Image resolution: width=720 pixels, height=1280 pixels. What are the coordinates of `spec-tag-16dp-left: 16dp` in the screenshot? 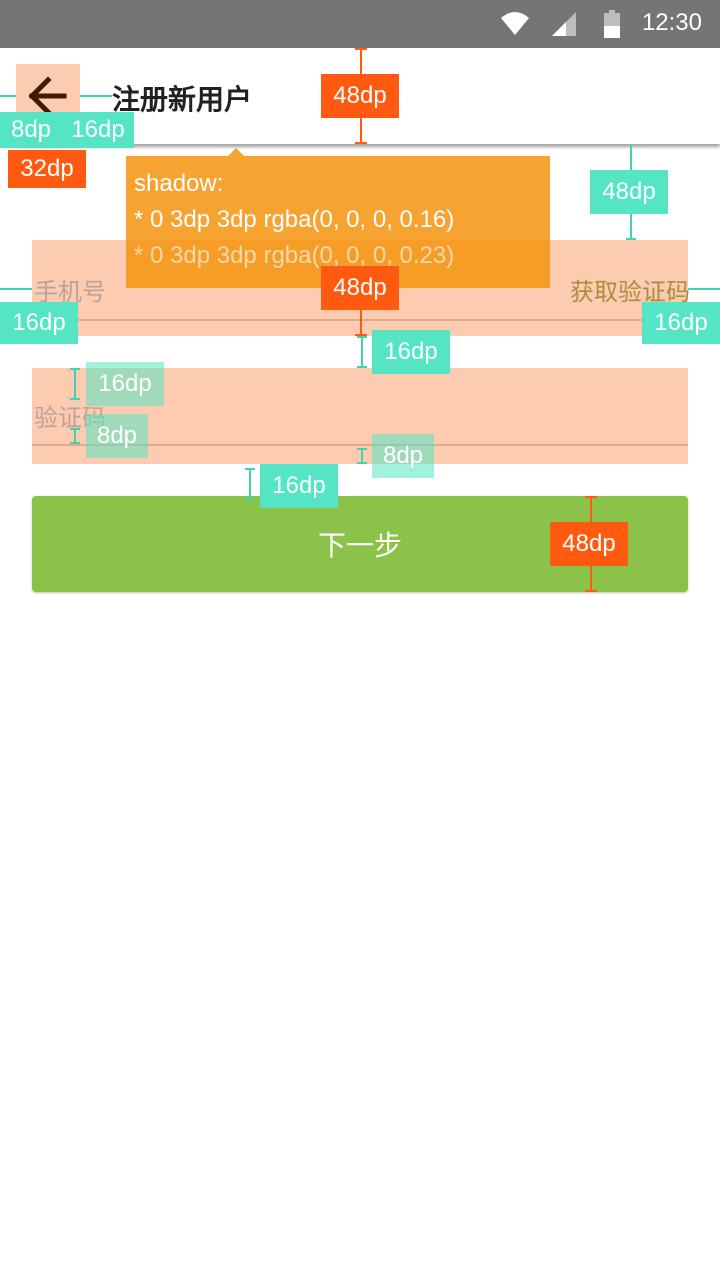 It's located at (39, 323).